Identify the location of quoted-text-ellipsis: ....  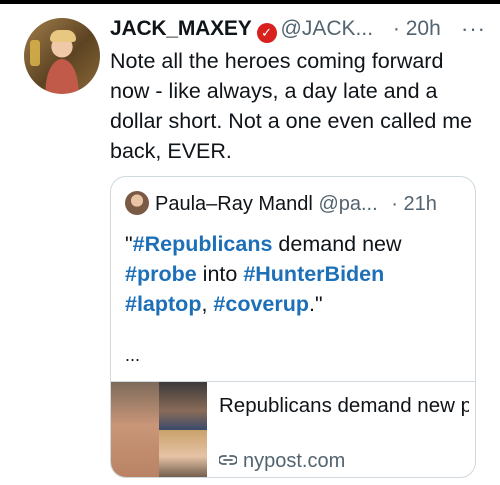
(133, 355).